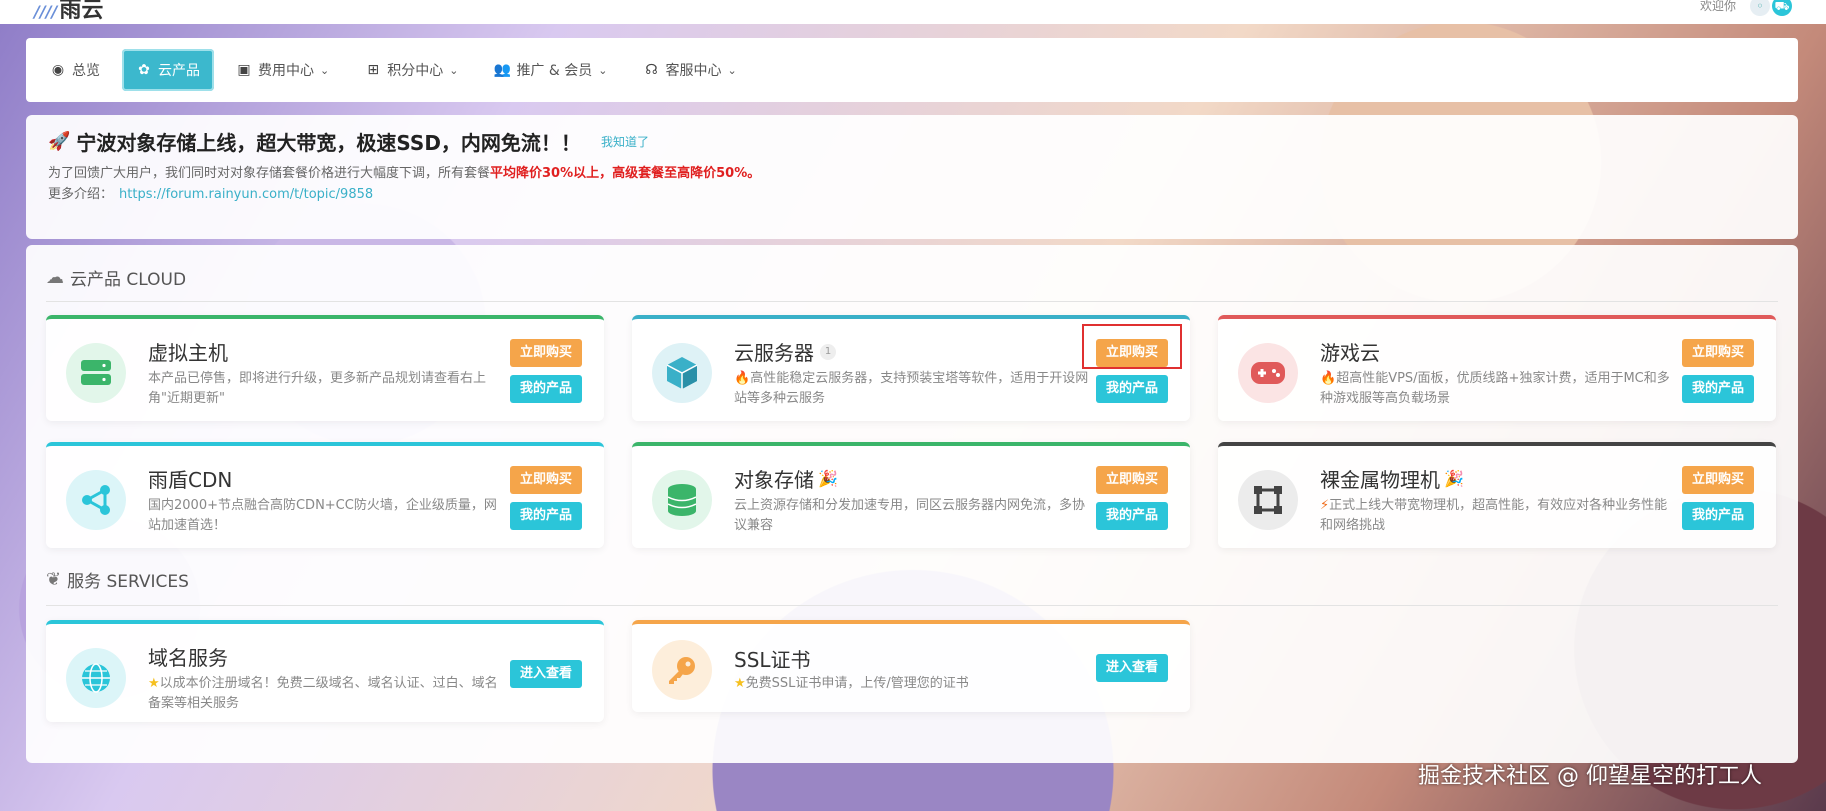 The width and height of the screenshot is (1826, 811). What do you see at coordinates (246, 194) in the screenshot?
I see `forum-link: https://forum.rainyun.com/t/topic/9858` at bounding box center [246, 194].